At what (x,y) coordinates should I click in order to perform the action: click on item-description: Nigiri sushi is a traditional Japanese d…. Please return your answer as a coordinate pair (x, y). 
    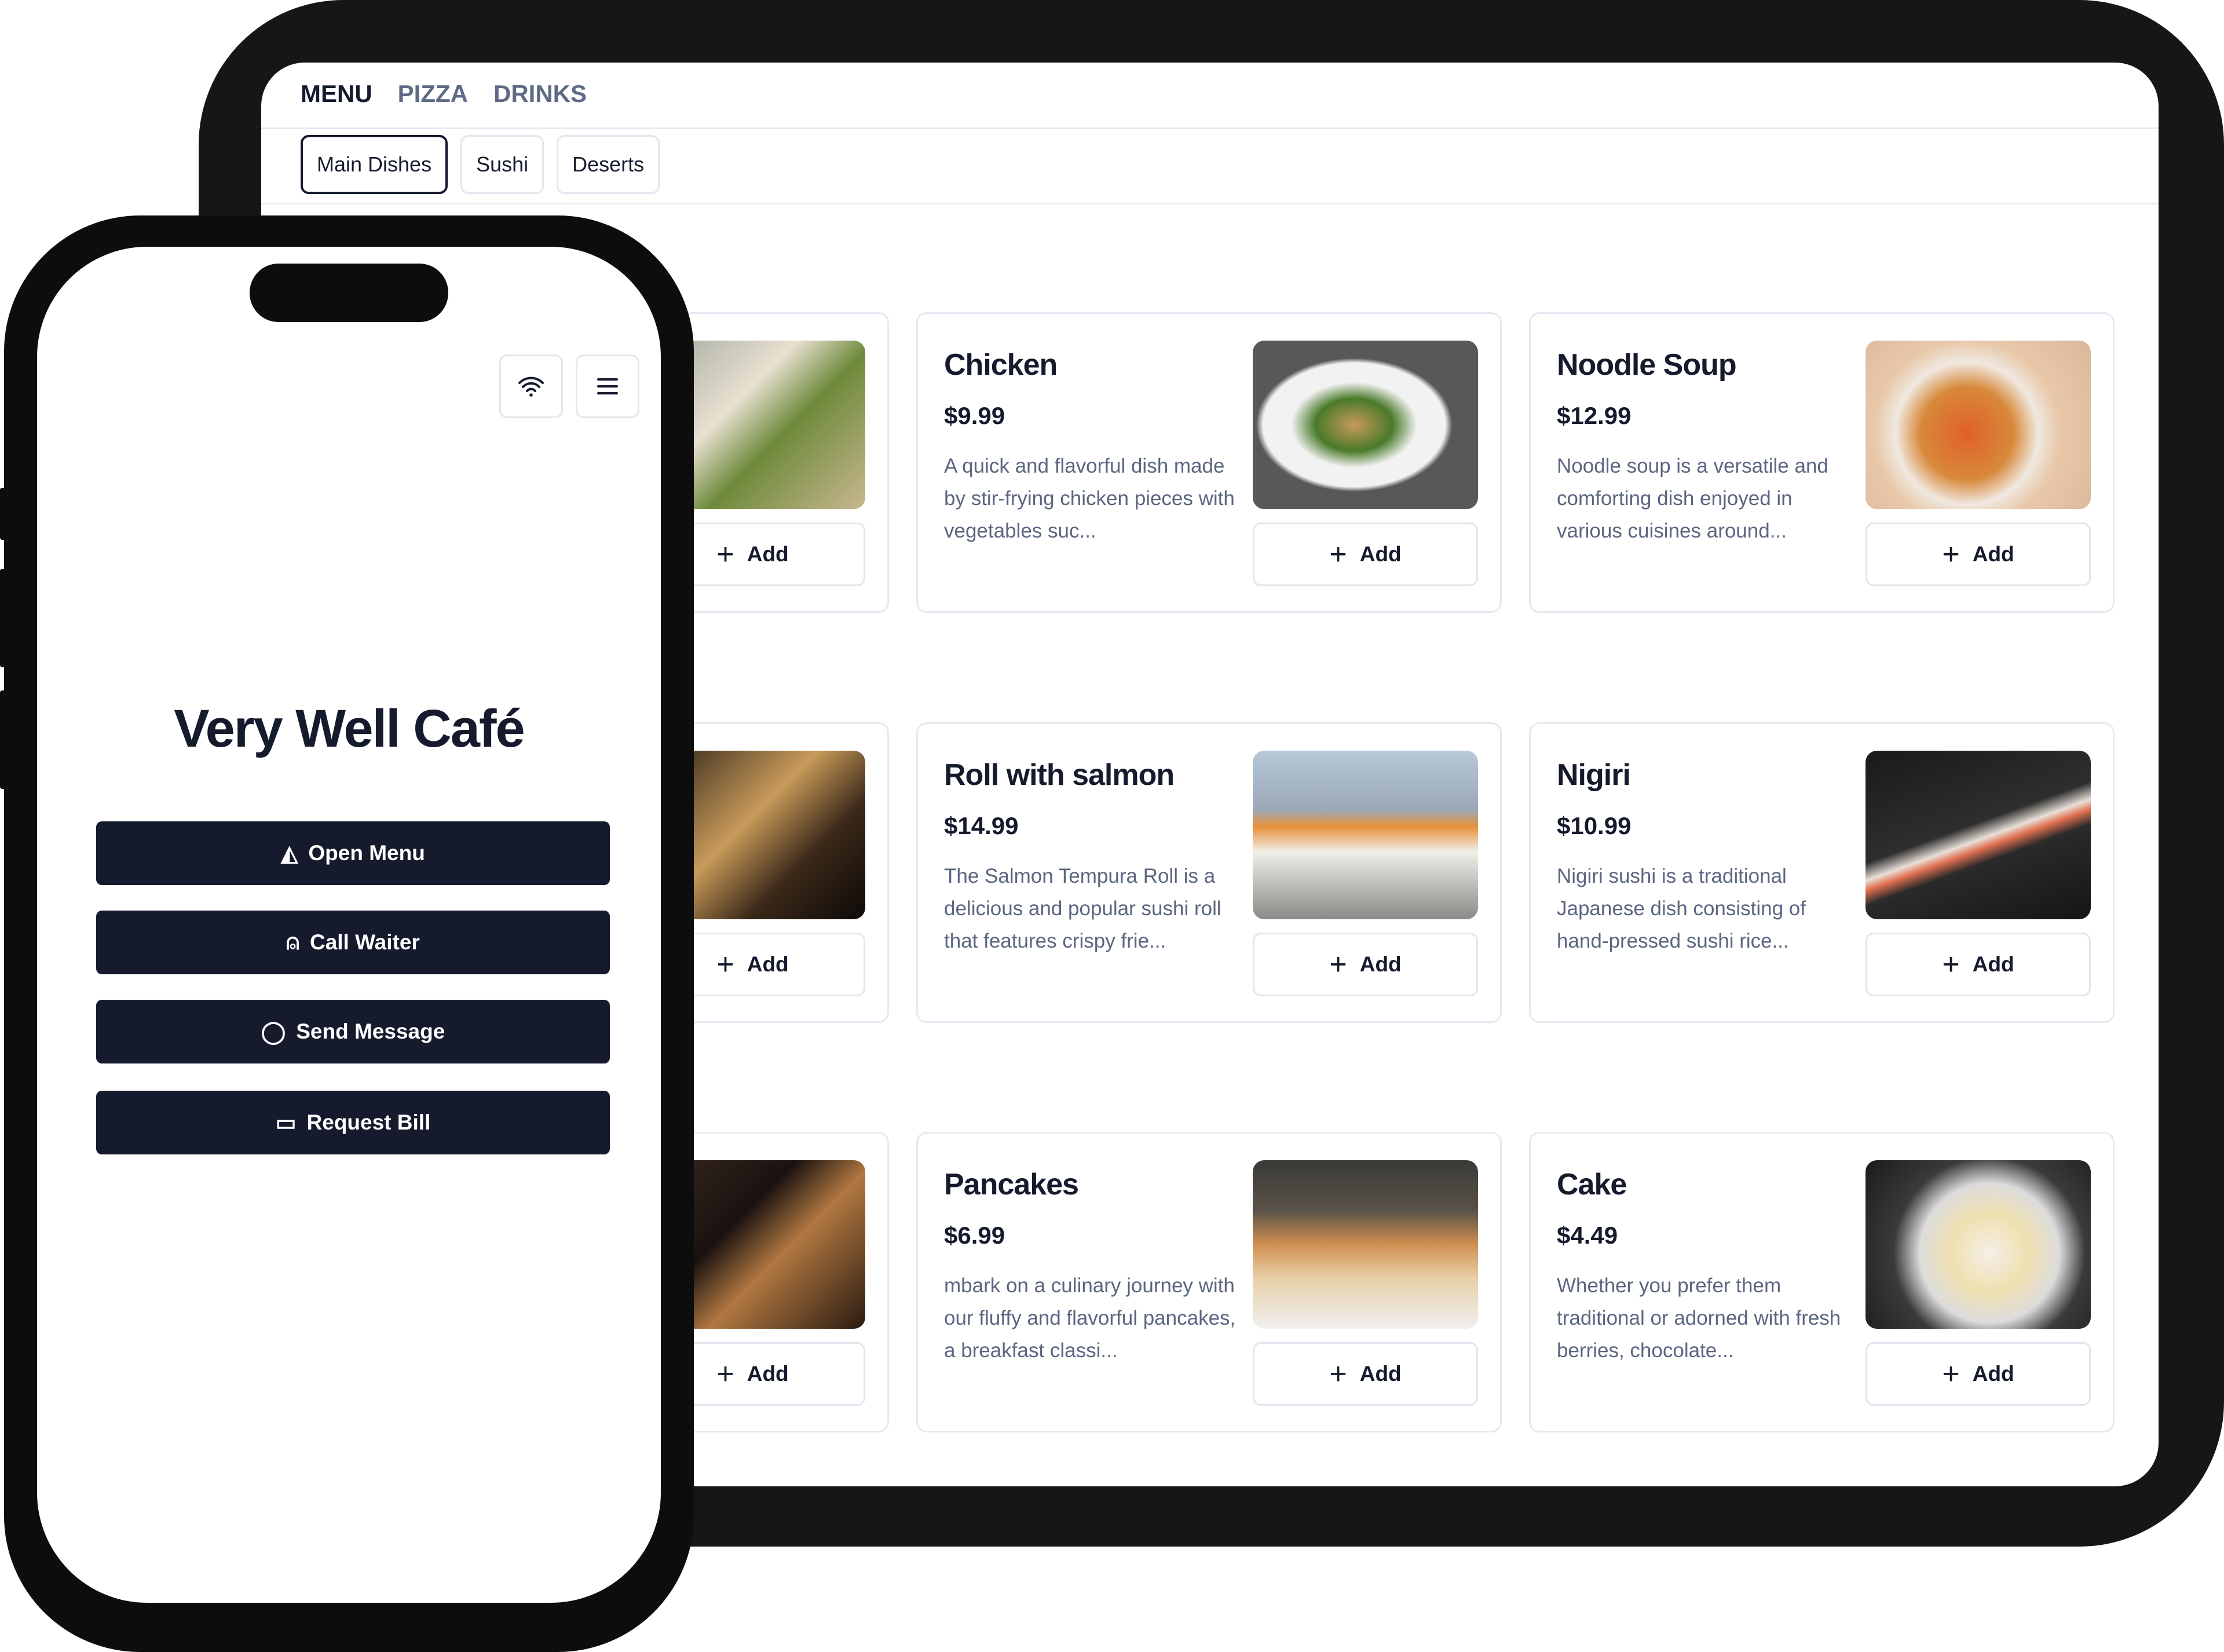
    Looking at the image, I should click on (1682, 908).